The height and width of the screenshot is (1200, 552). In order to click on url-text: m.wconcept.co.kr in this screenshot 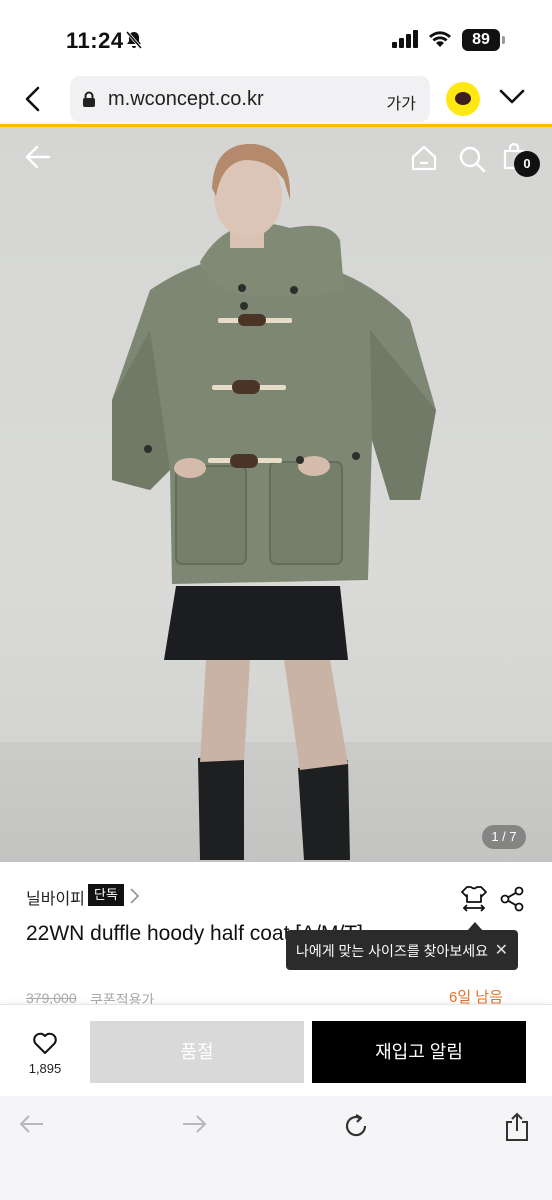, I will do `click(186, 99)`.